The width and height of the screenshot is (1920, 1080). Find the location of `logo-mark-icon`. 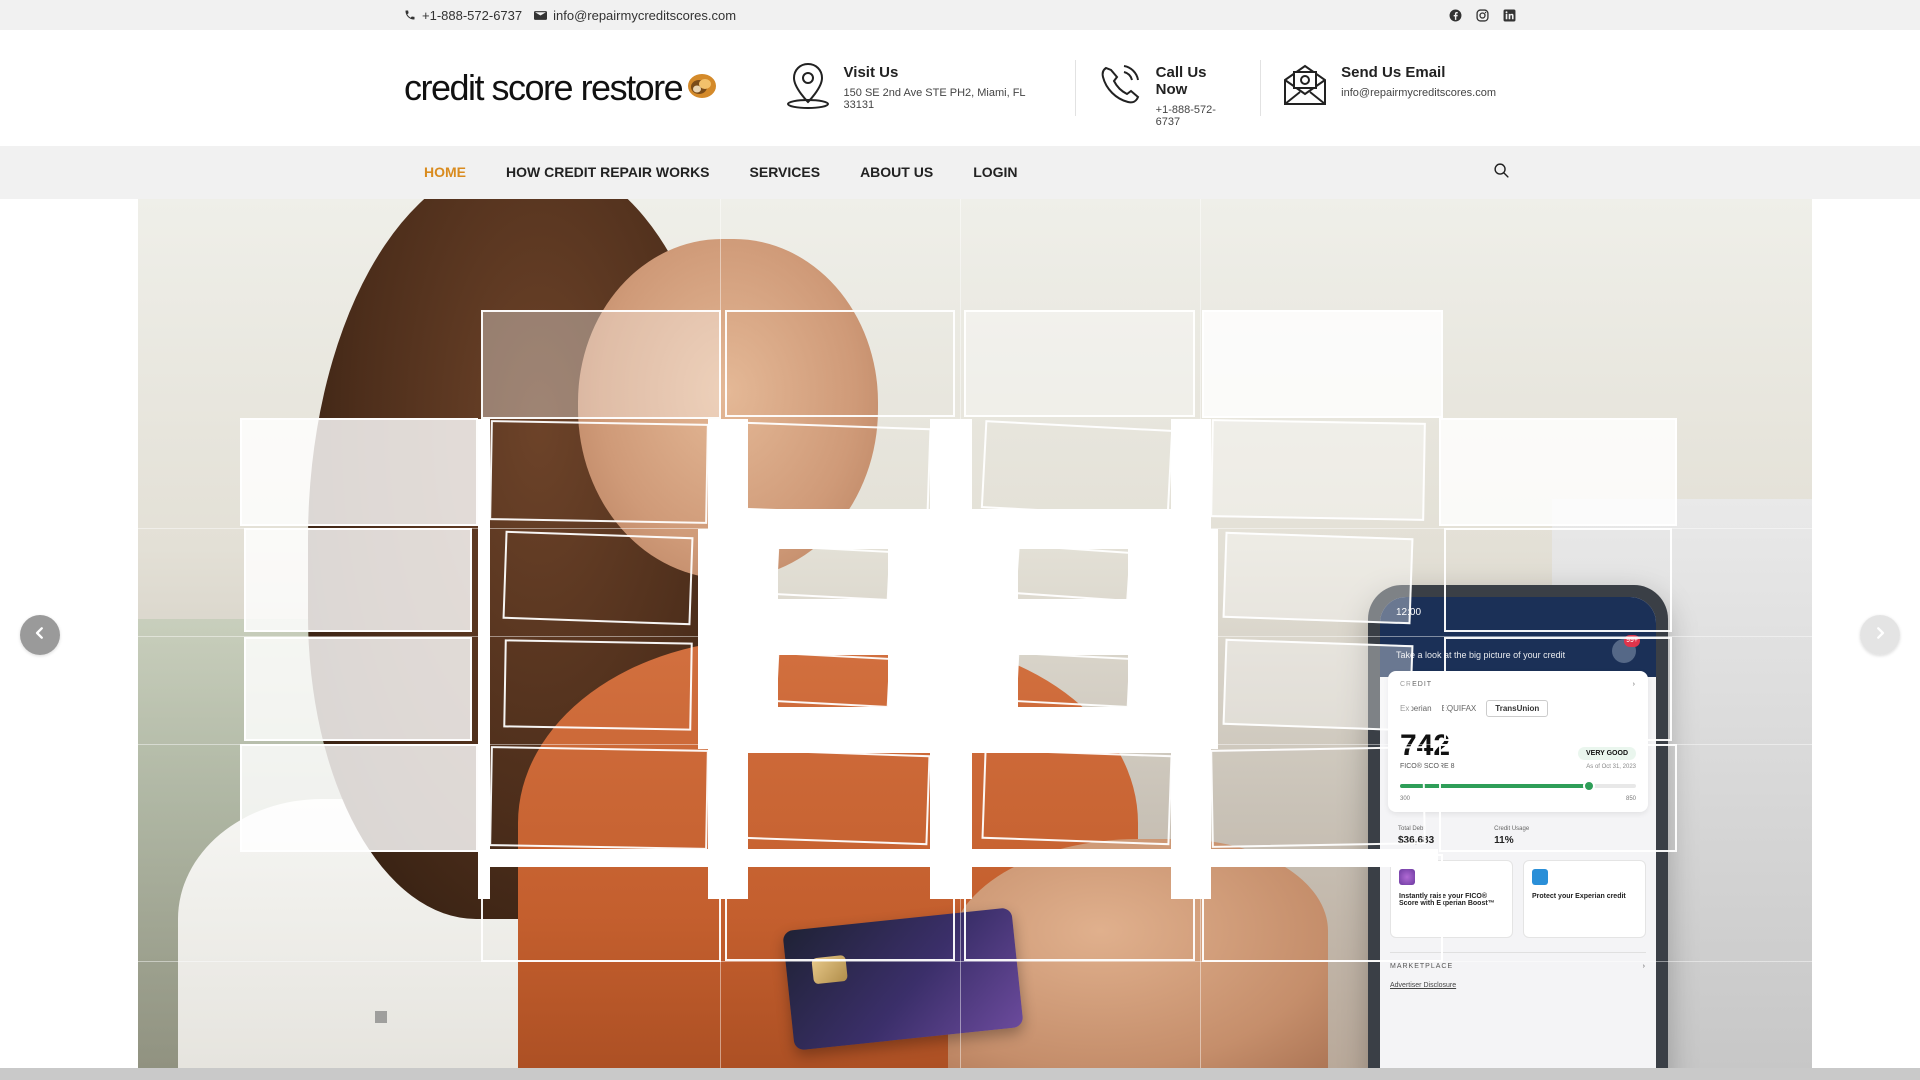

logo-mark-icon is located at coordinates (702, 88).